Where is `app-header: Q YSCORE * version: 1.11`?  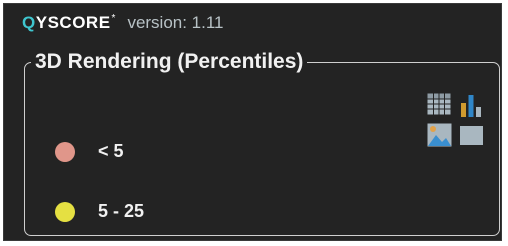 app-header: Q YSCORE * version: 1.11 is located at coordinates (123, 25).